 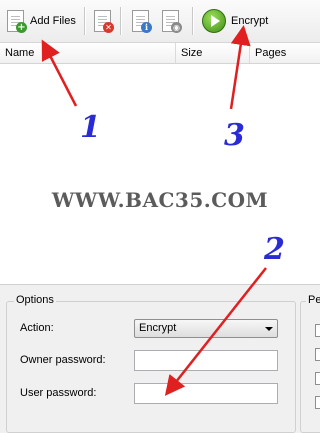 What do you see at coordinates (63, 360) in the screenshot?
I see `owner-password-label: Owner password:` at bounding box center [63, 360].